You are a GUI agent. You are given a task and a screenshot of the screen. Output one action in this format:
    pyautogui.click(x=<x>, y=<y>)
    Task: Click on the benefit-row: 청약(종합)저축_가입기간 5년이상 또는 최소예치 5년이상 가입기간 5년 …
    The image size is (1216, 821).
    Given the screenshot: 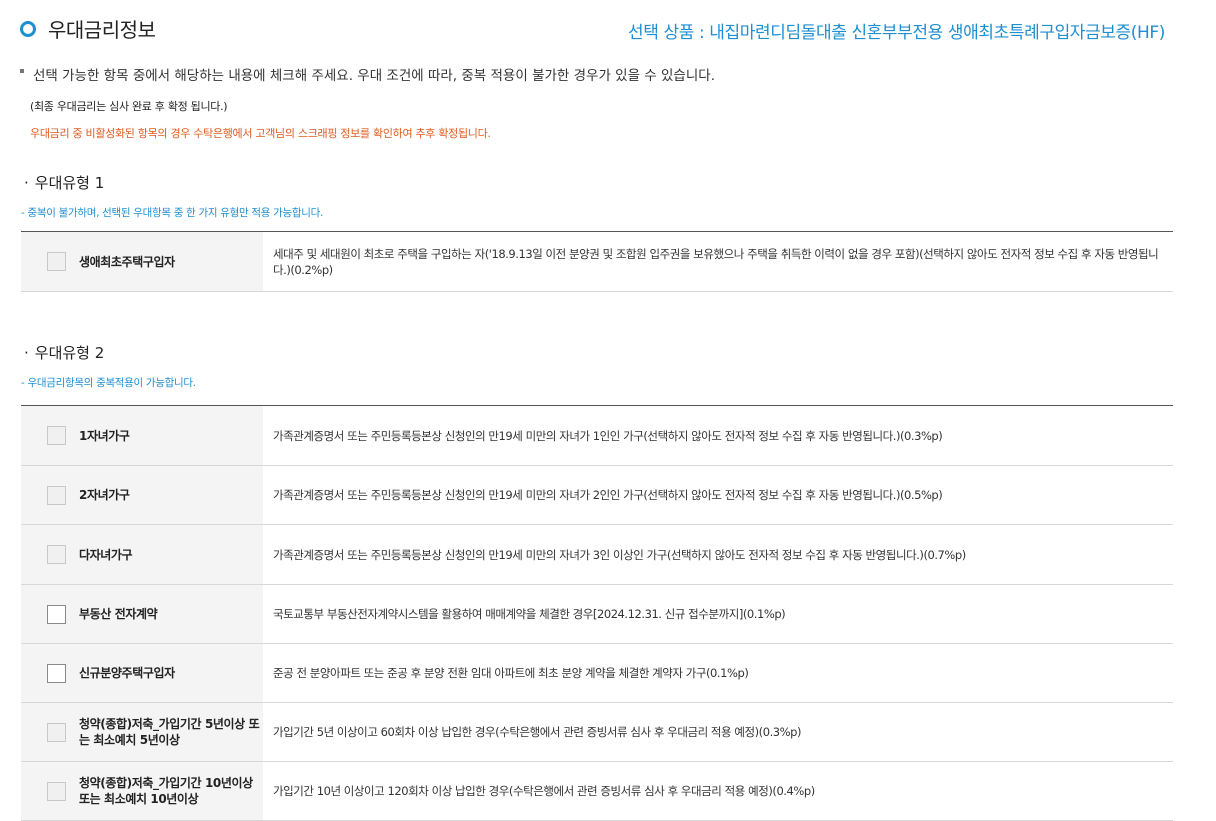 What is the action you would take?
    pyautogui.click(x=597, y=732)
    